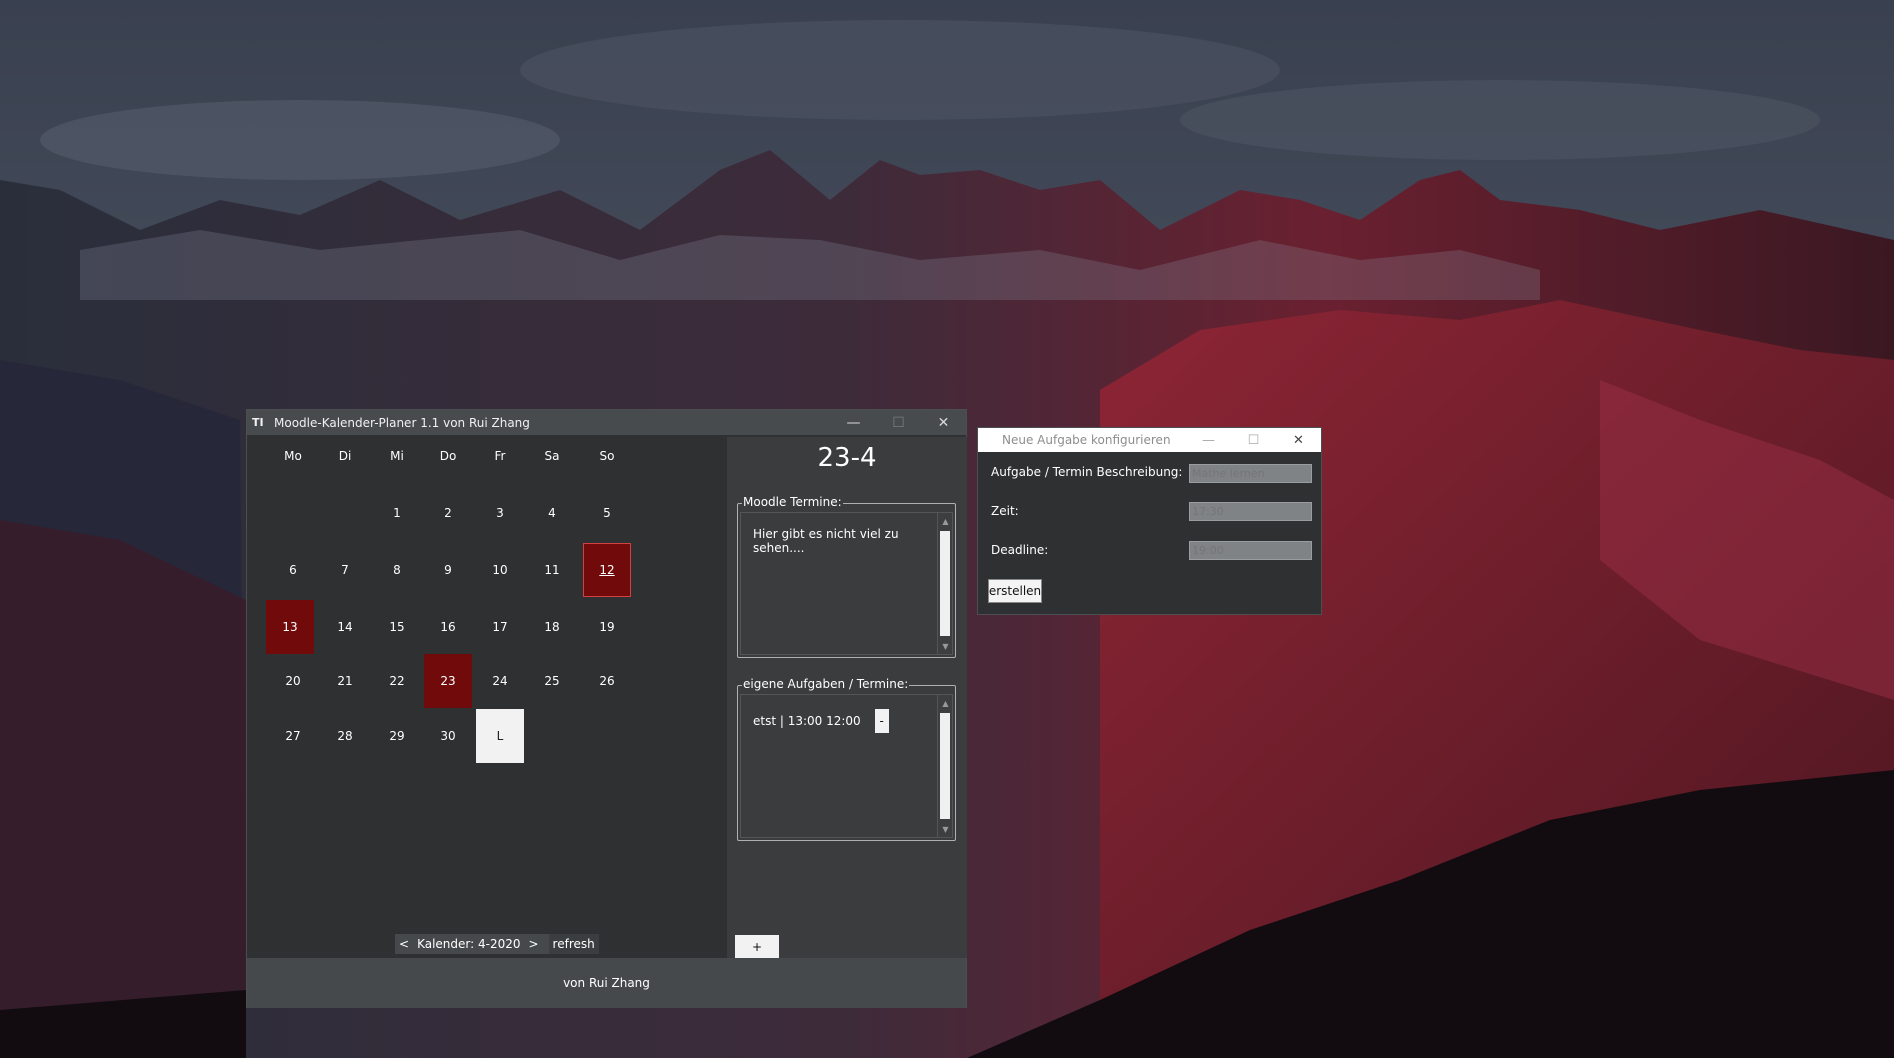  I want to click on day-number: 21, so click(345, 681).